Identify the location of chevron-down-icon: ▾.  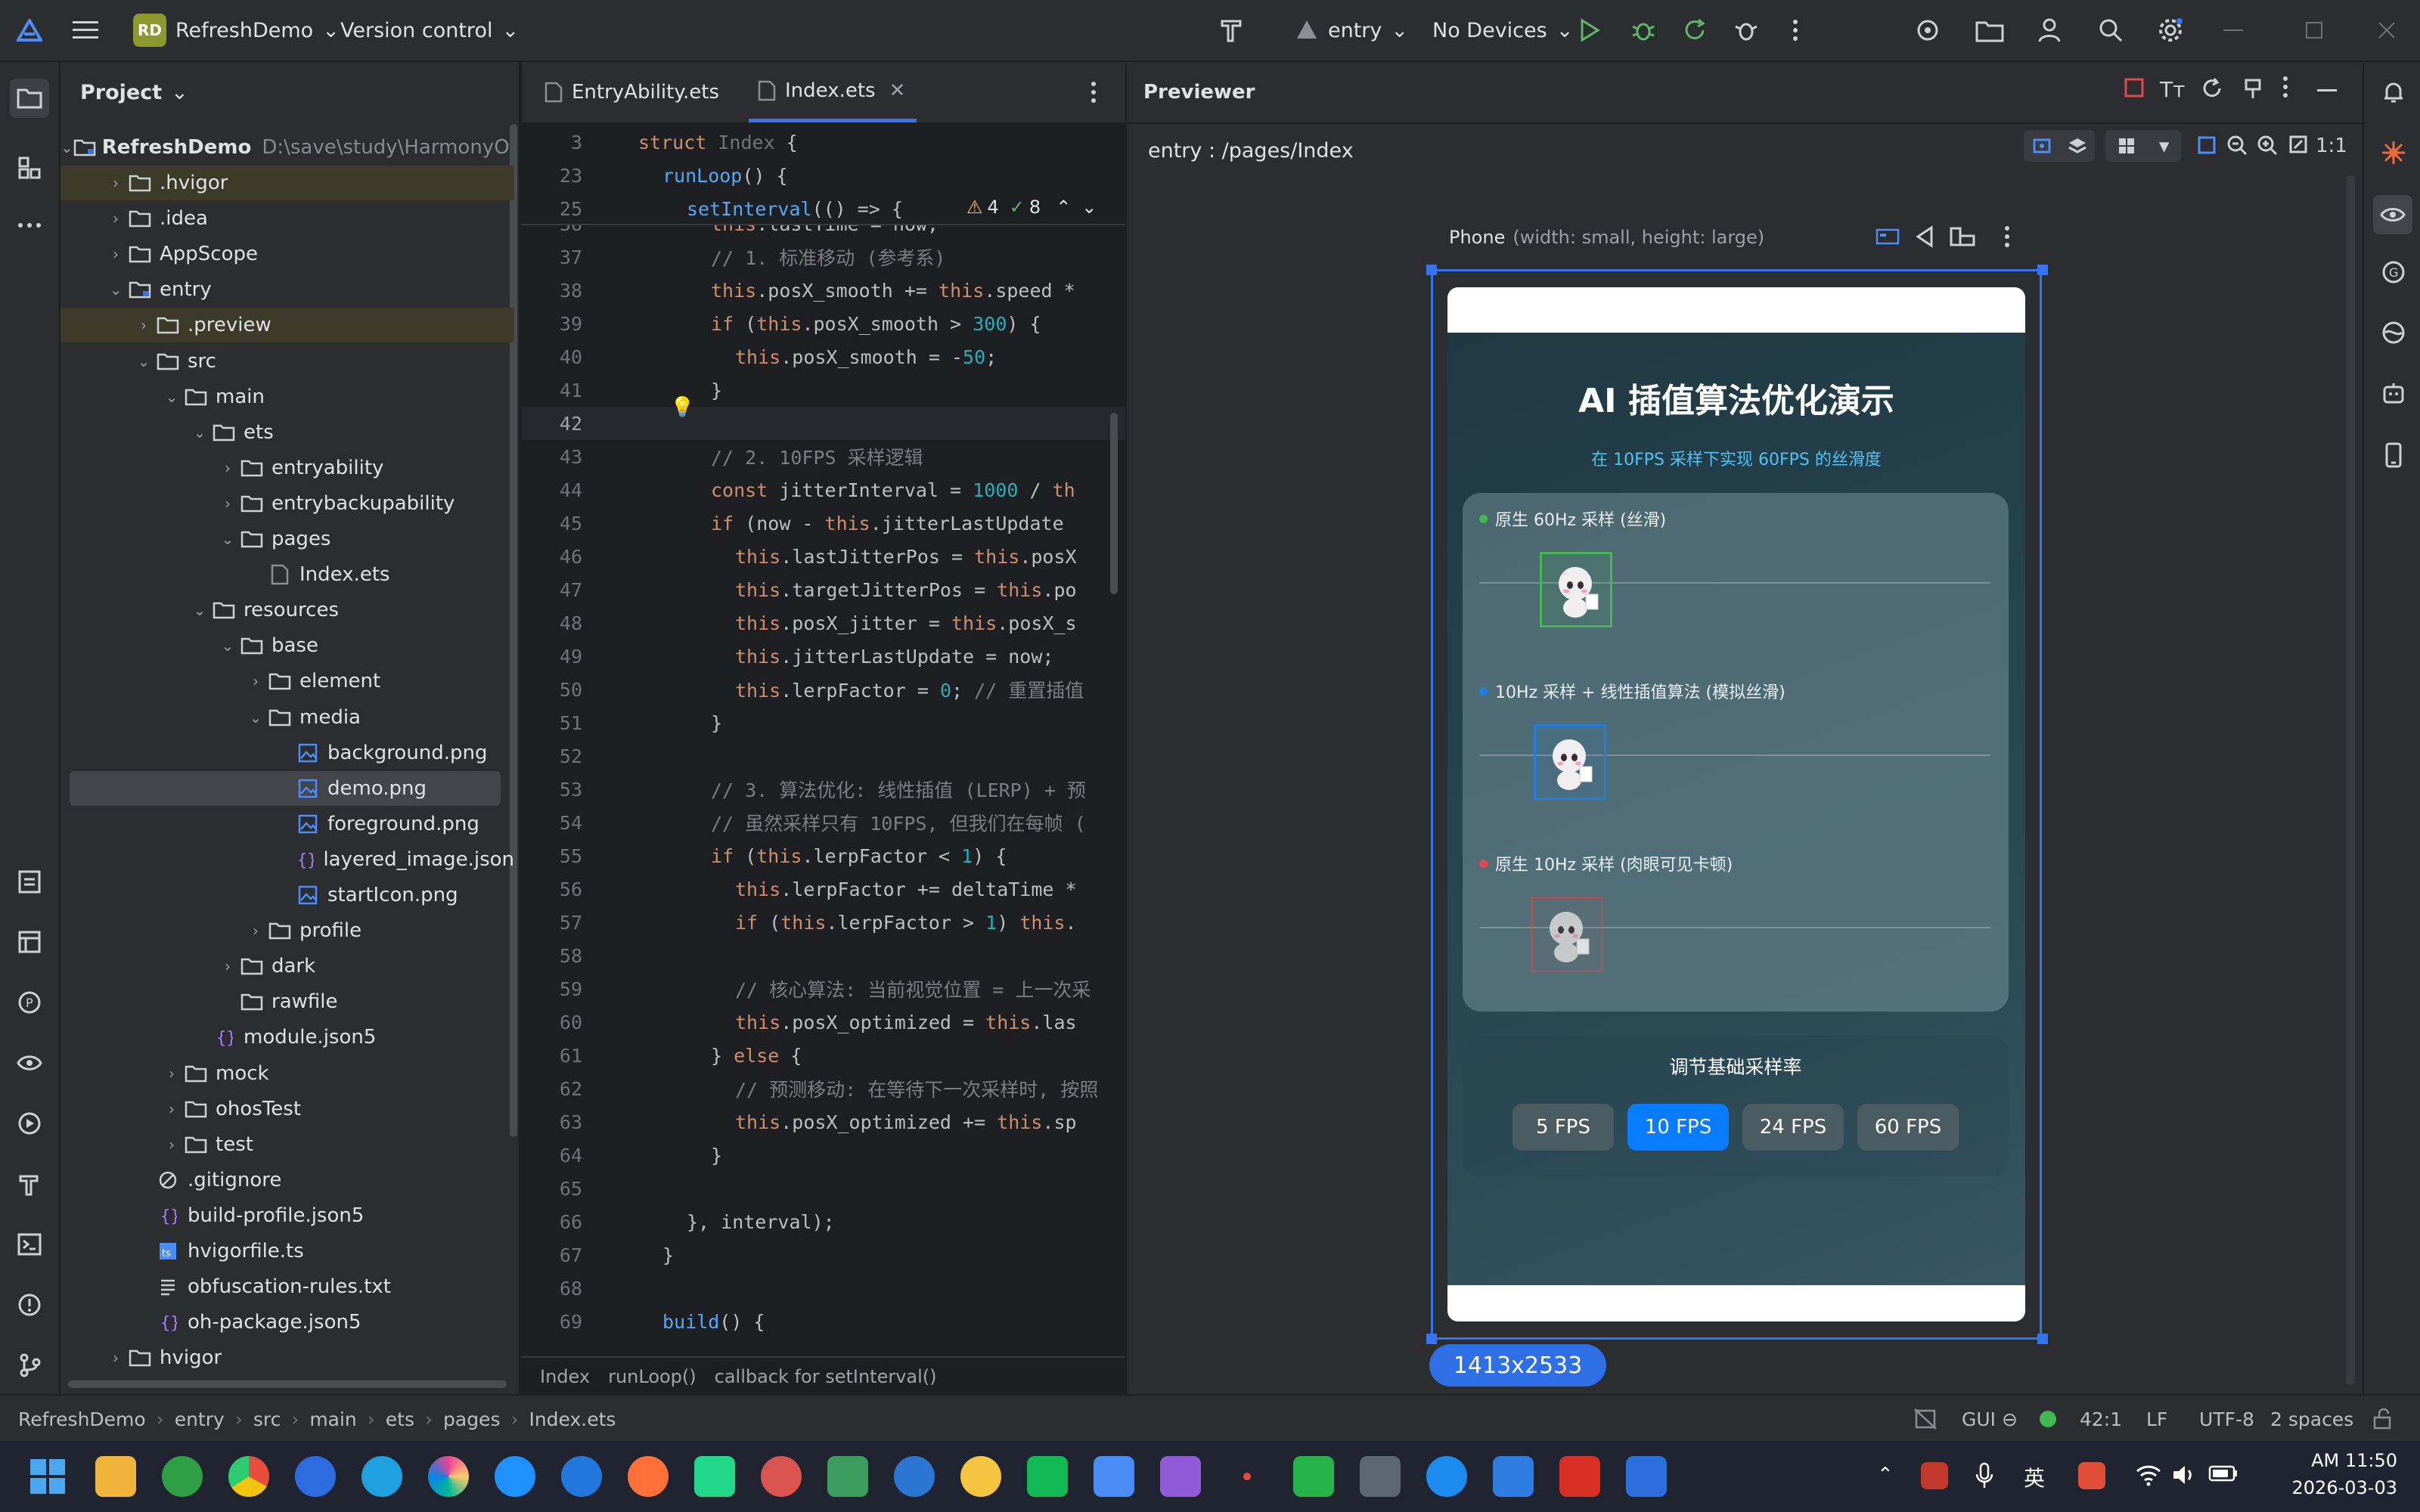
(2164, 146).